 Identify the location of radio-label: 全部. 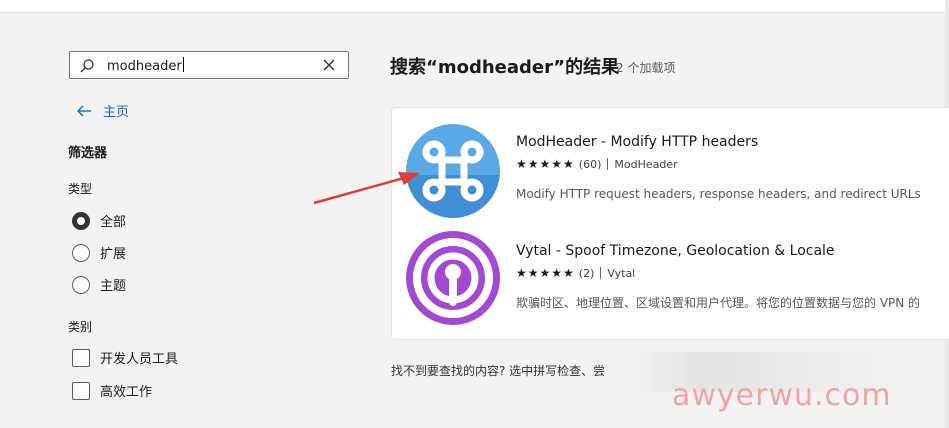
(113, 222).